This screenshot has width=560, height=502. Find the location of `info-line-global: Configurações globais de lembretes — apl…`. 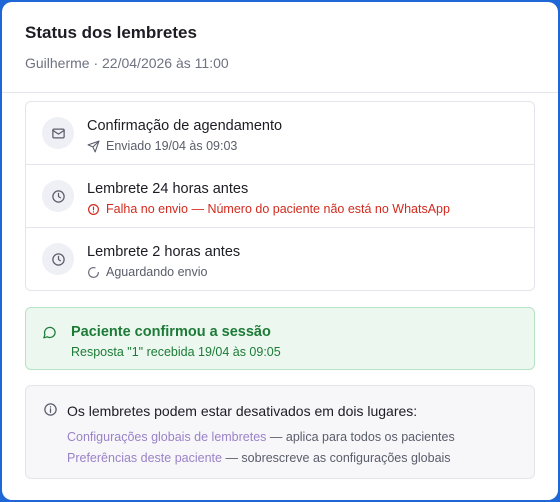

info-line-global: Configurações globais de lembretes — apl… is located at coordinates (261, 437).